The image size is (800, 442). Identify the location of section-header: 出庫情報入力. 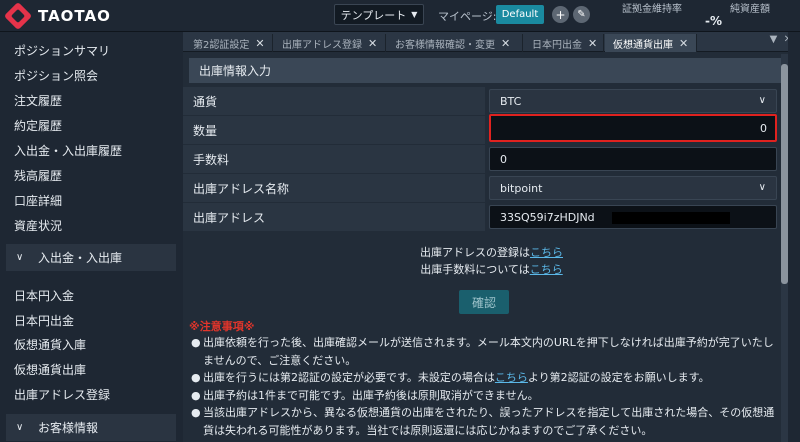
(485, 70).